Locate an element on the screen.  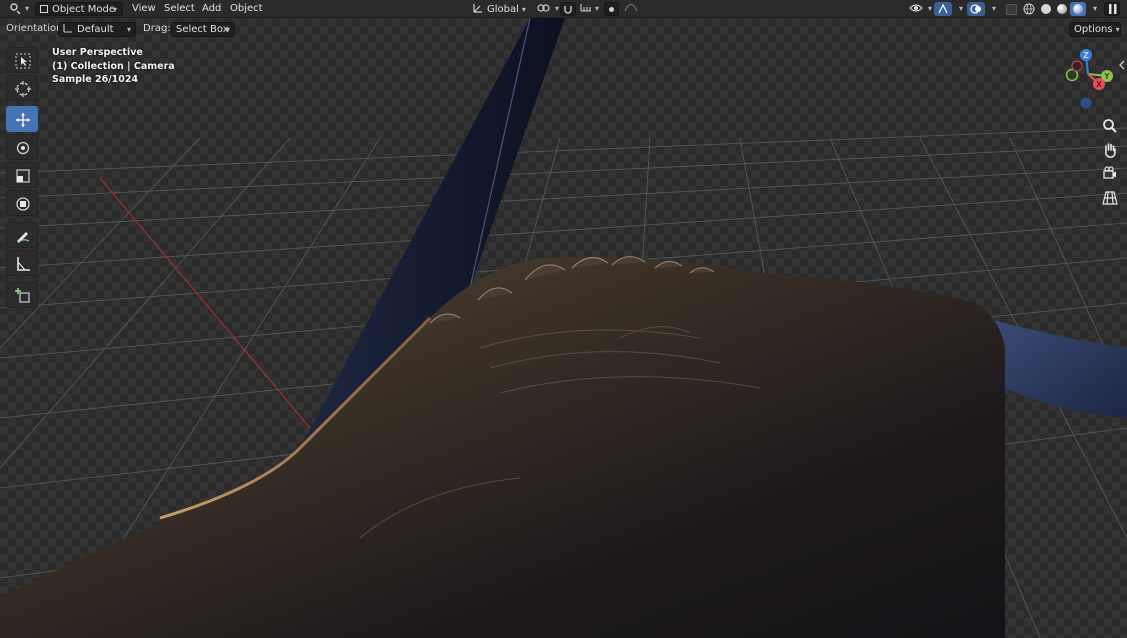
move-tool is located at coordinates (22, 119).